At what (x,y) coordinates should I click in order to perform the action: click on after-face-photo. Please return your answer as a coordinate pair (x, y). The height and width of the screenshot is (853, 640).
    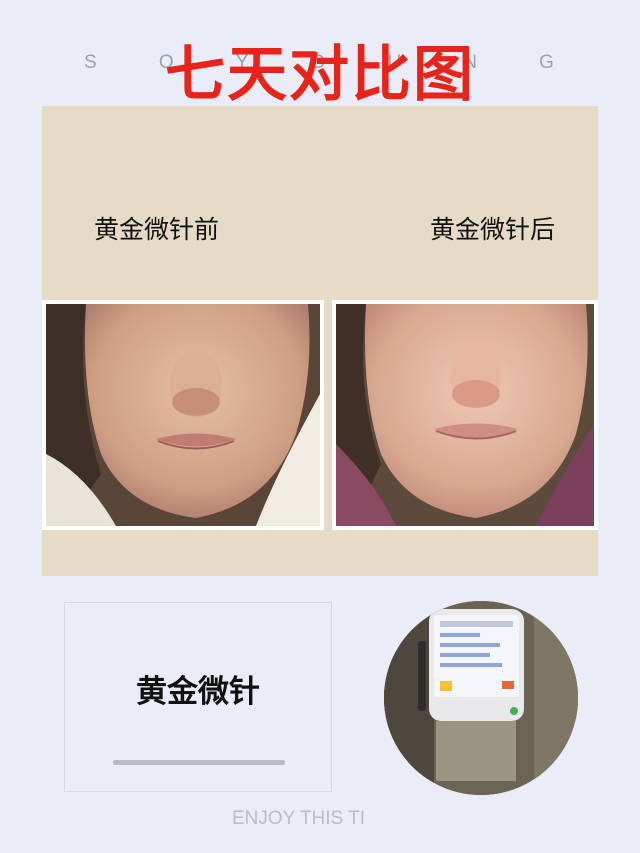
    Looking at the image, I should click on (465, 415).